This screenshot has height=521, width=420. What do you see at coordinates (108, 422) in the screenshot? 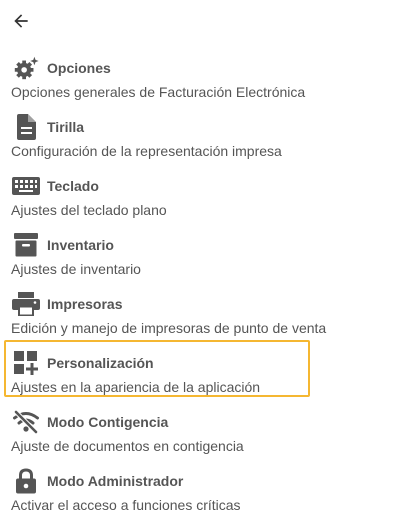
I see `menu-item-title: Modo Contigencia` at bounding box center [108, 422].